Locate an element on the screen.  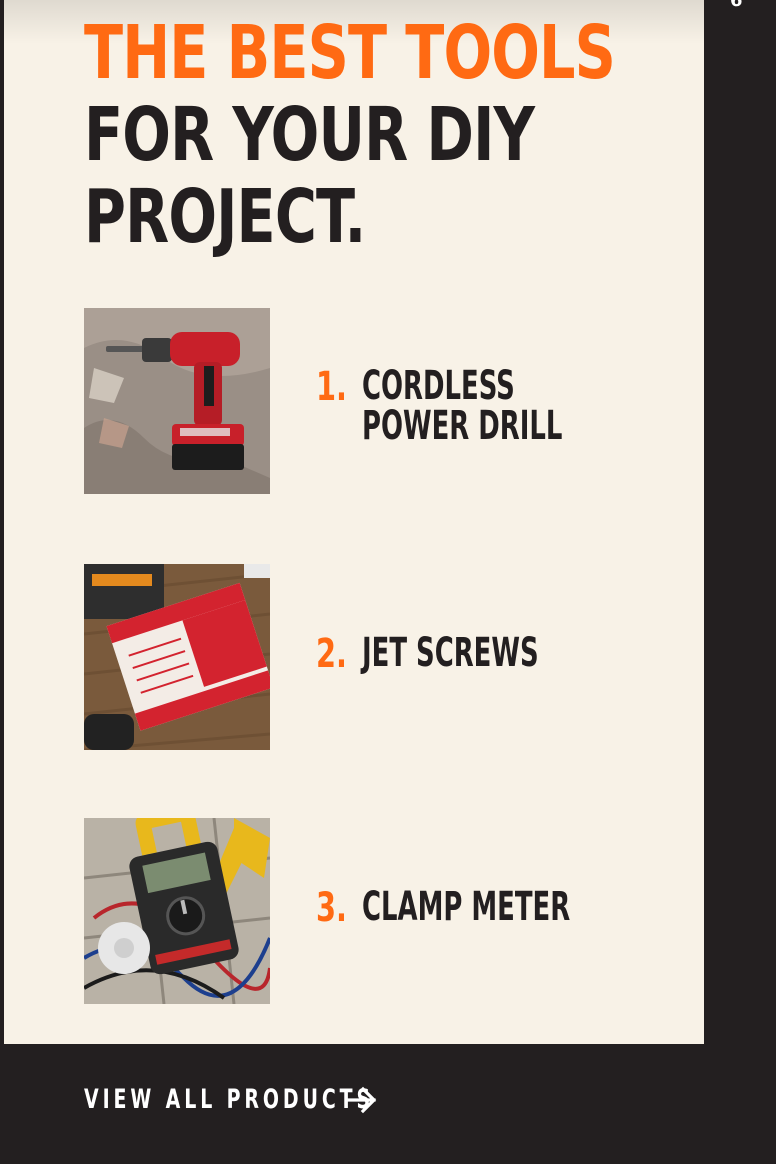
jet-screws-image is located at coordinates (177, 657).